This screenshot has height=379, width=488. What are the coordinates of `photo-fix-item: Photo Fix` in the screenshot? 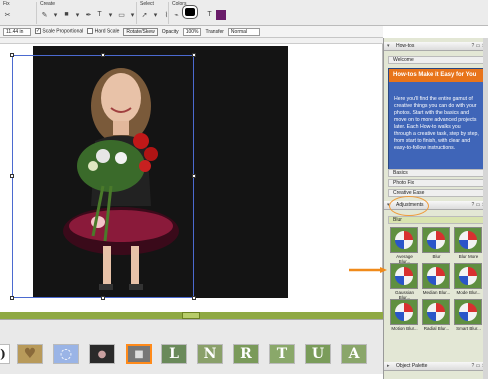 It's located at (436, 183).